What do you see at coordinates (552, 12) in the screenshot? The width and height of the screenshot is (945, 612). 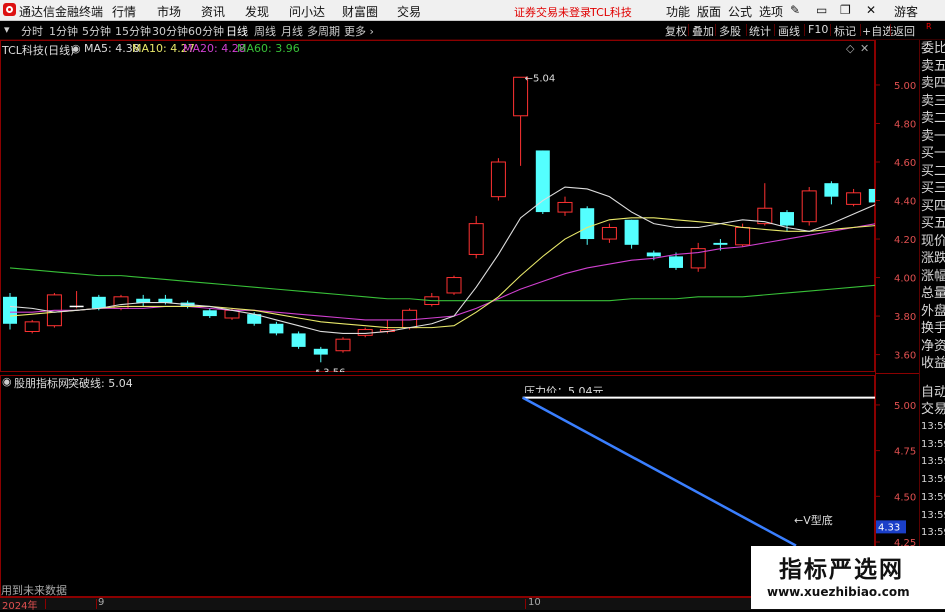 I see `login-status: 证券交易未登录` at bounding box center [552, 12].